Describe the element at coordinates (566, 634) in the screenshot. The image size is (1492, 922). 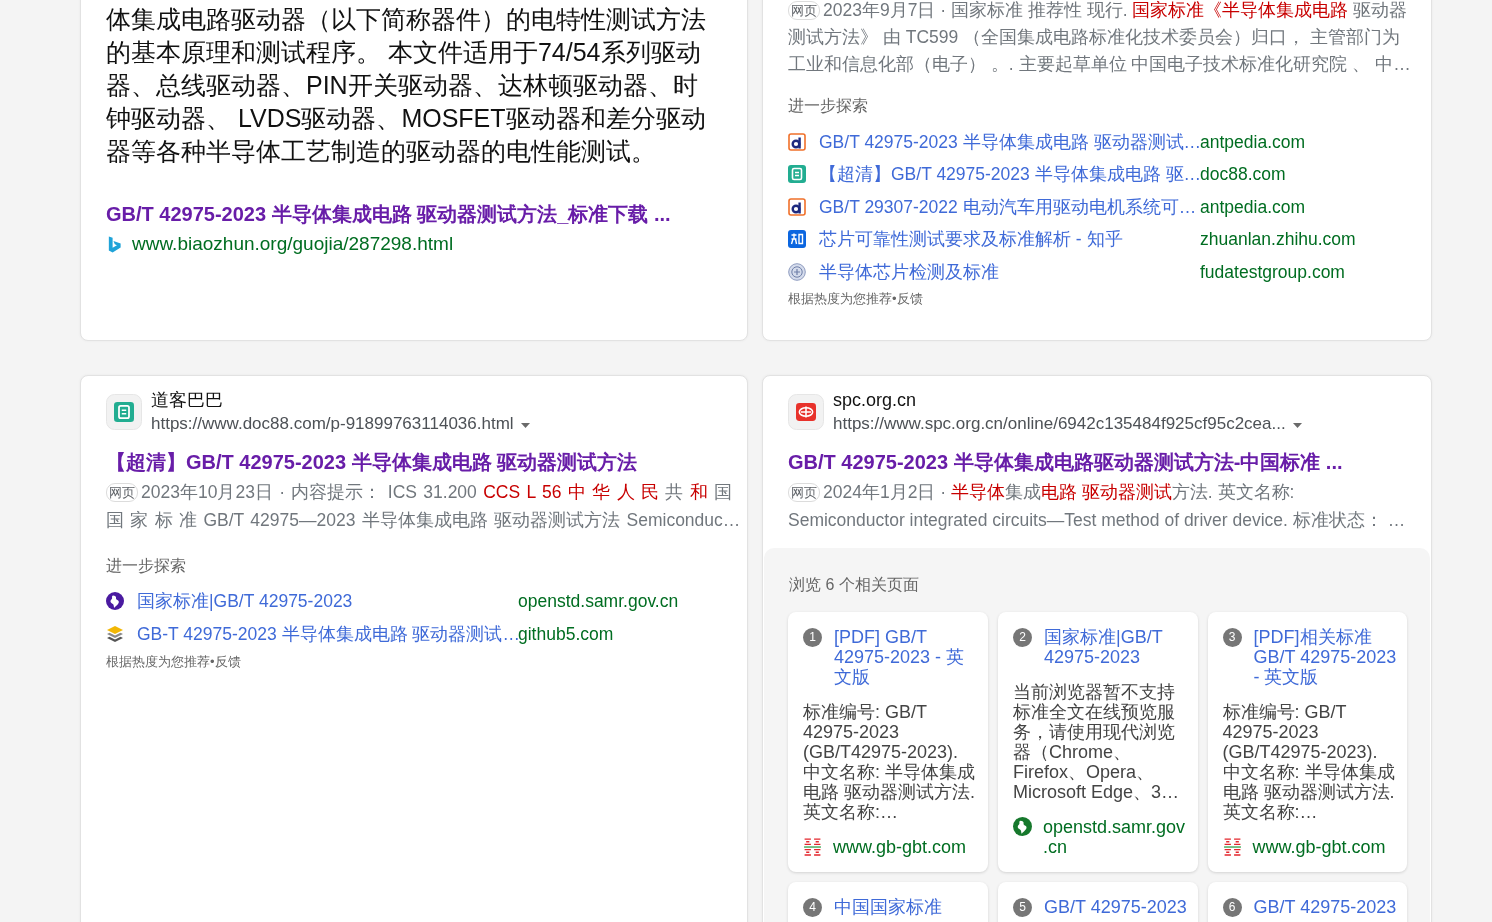
I see `domain-text: github5.com` at that location.